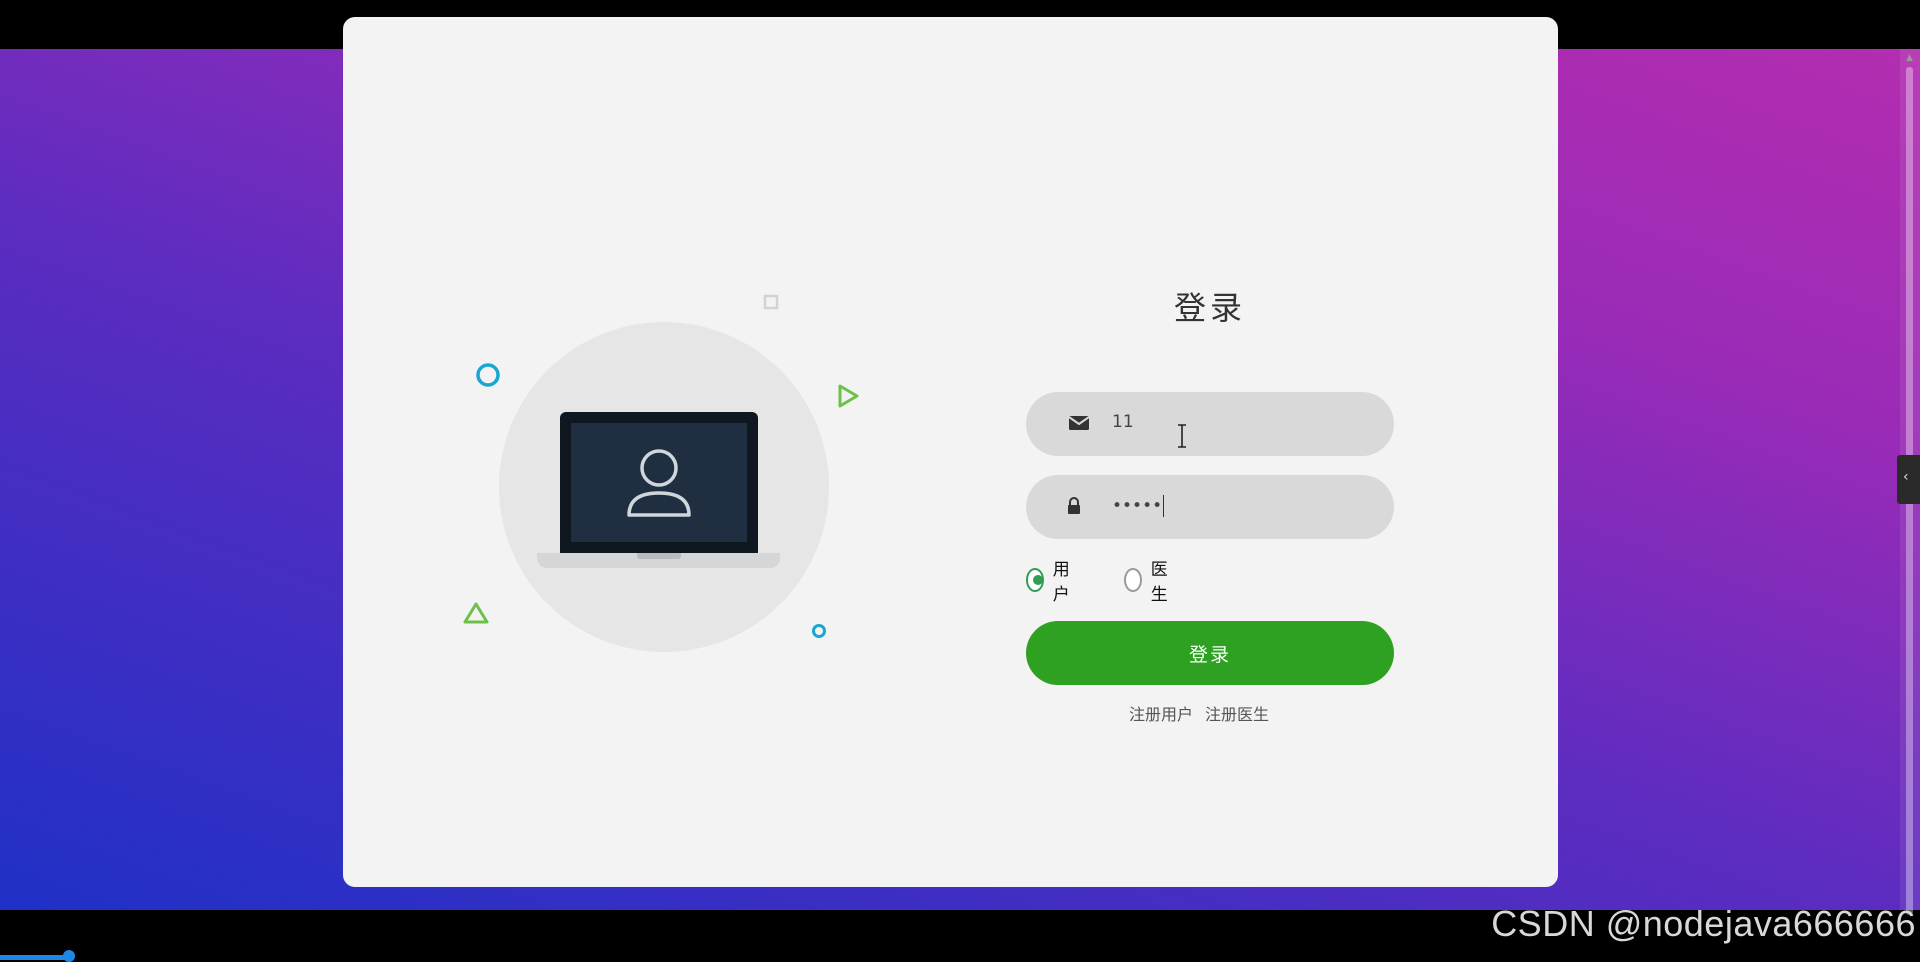 This screenshot has height=962, width=1920. I want to click on role-label-doctor: 医生, so click(1159, 582).